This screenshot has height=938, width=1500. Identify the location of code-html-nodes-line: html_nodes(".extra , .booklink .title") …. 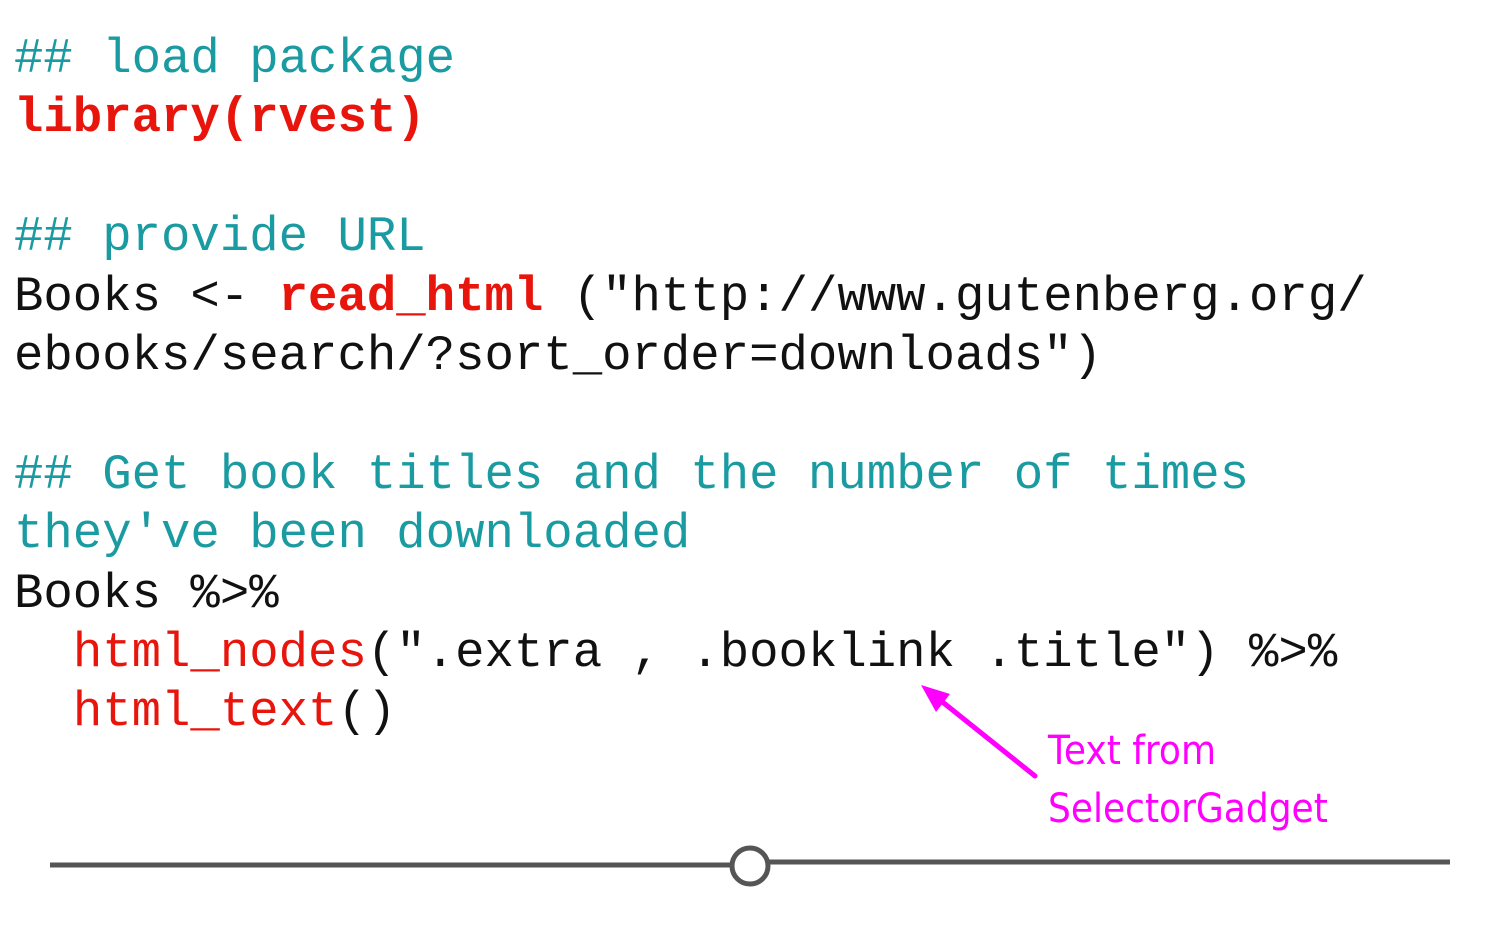
(690, 653).